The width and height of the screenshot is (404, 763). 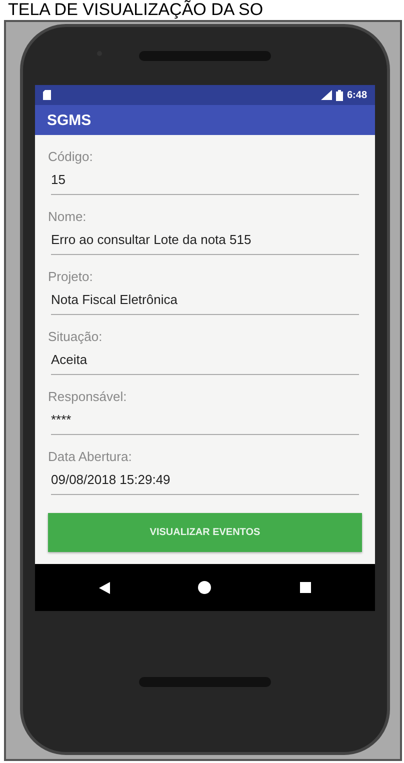 What do you see at coordinates (70, 276) in the screenshot?
I see `field-label: Projeto:` at bounding box center [70, 276].